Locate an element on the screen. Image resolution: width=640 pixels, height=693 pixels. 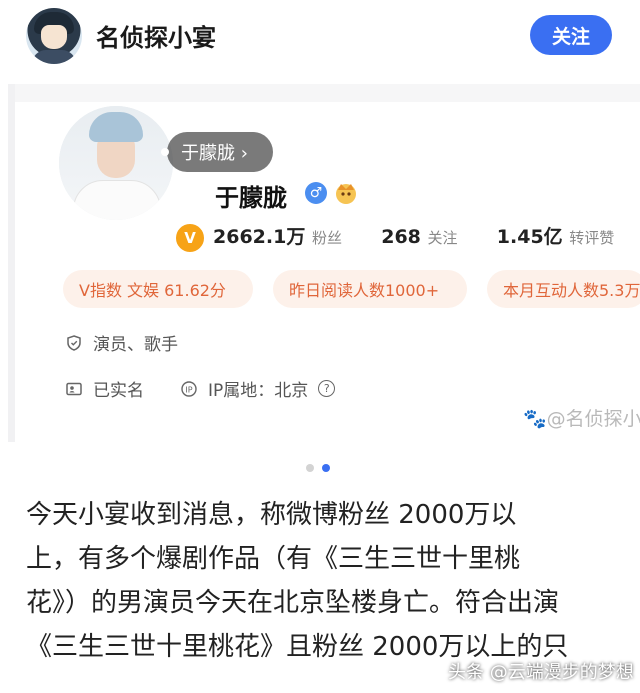
male-gender-icon: ♂ is located at coordinates (316, 193).